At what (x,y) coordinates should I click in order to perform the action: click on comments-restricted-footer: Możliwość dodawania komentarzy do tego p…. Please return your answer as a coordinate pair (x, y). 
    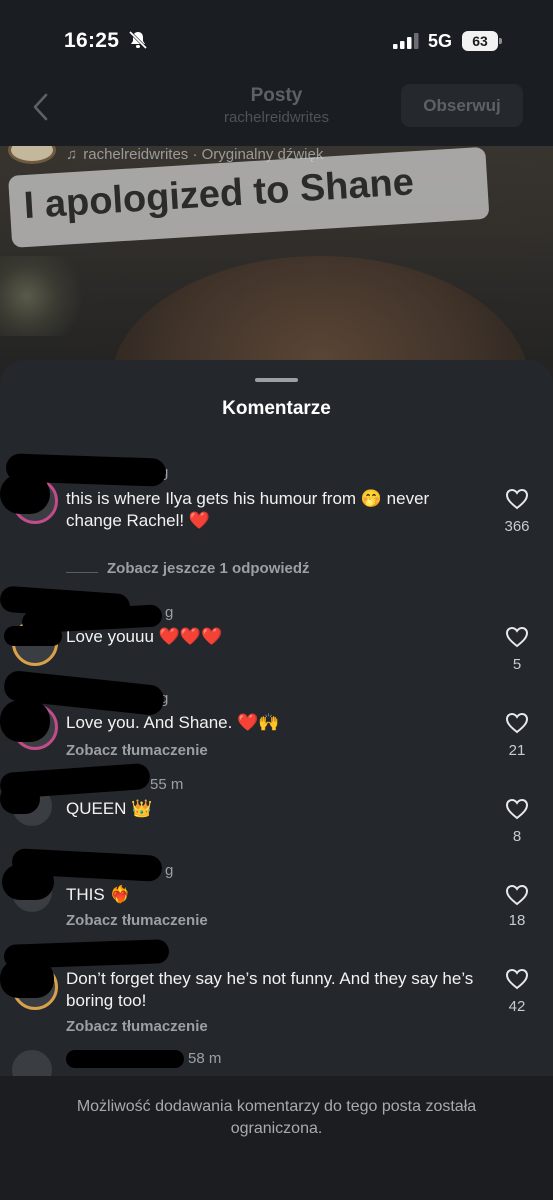
    Looking at the image, I should click on (276, 1138).